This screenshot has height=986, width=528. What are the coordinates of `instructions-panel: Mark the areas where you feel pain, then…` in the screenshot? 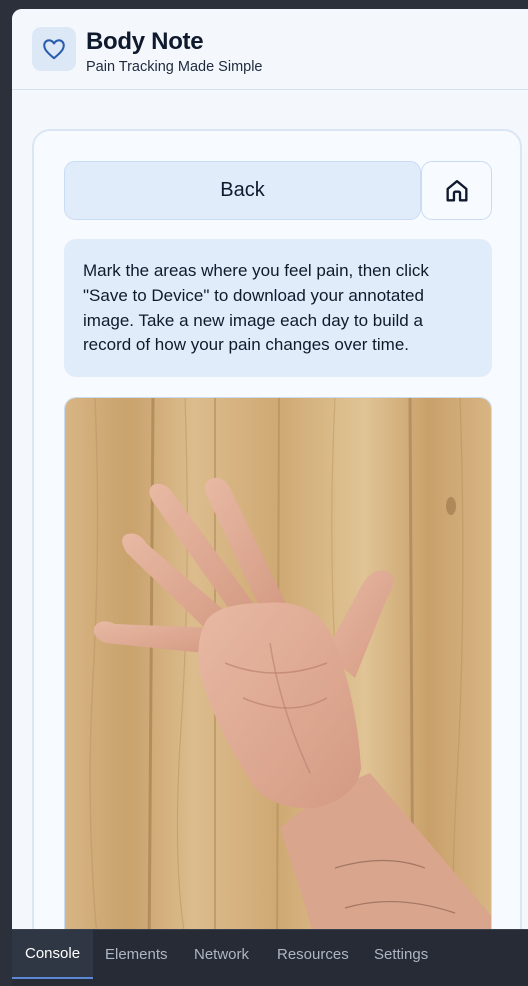 It's located at (278, 308).